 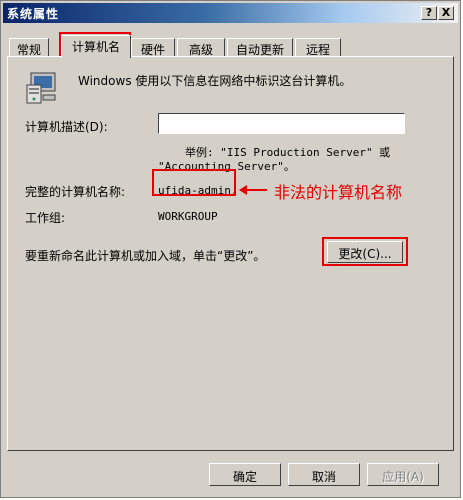 I want to click on workgroup-value: WORKGROUP, so click(x=188, y=216).